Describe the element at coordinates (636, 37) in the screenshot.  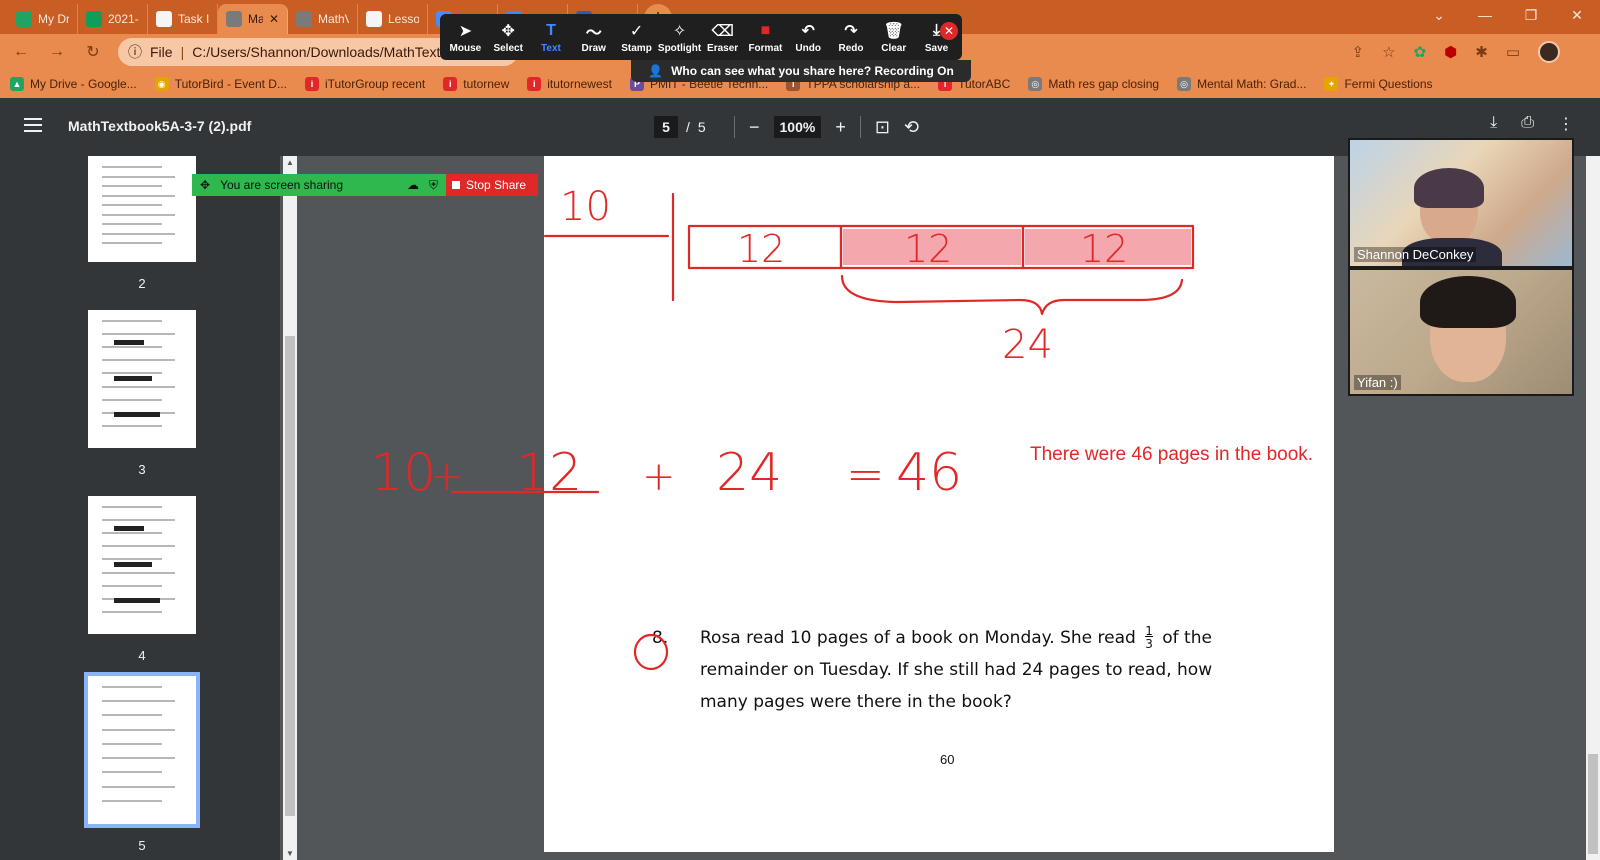
I see `tool-stamp: ✓ Stamp` at that location.